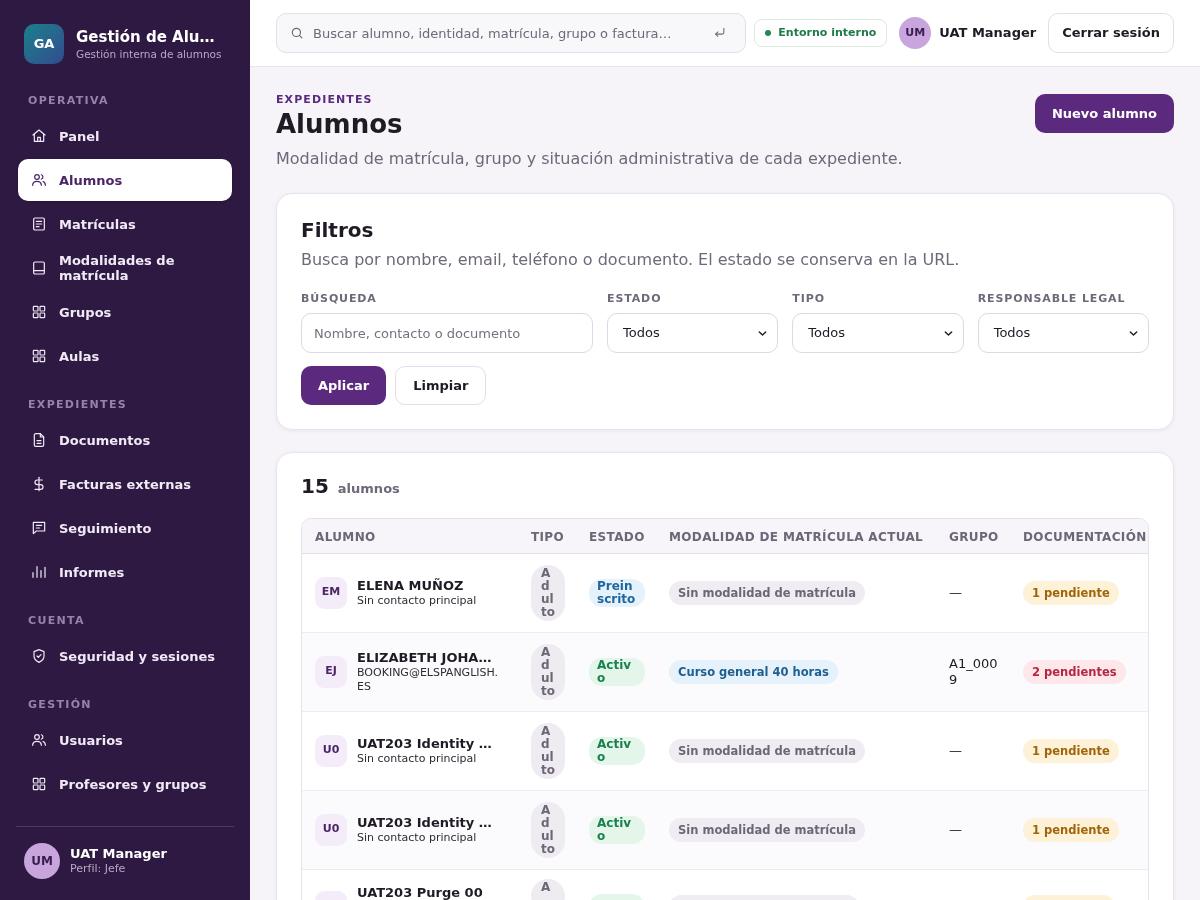  I want to click on shield-check-icon, so click(39, 656).